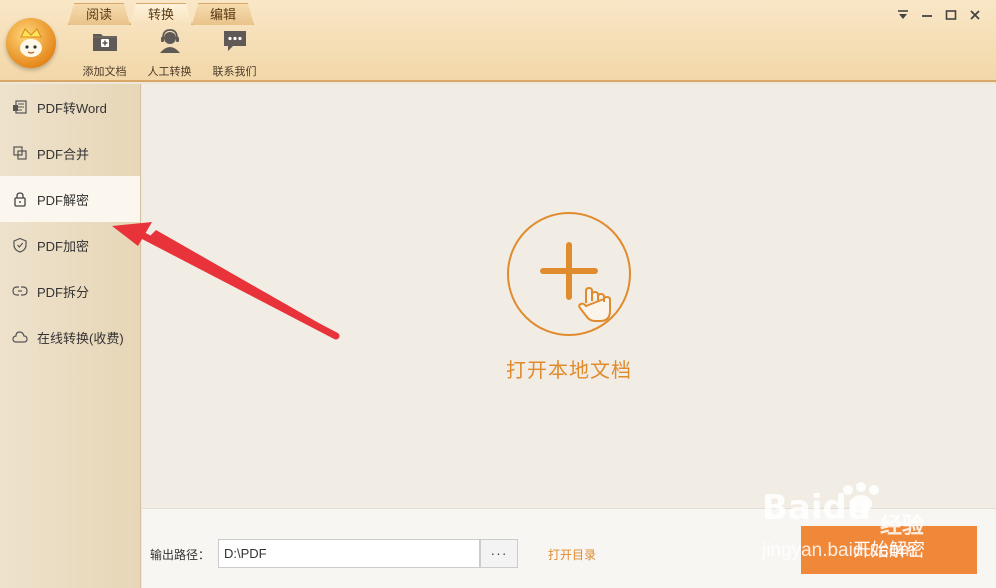  Describe the element at coordinates (20, 245) in the screenshot. I see `shield-icon` at that location.